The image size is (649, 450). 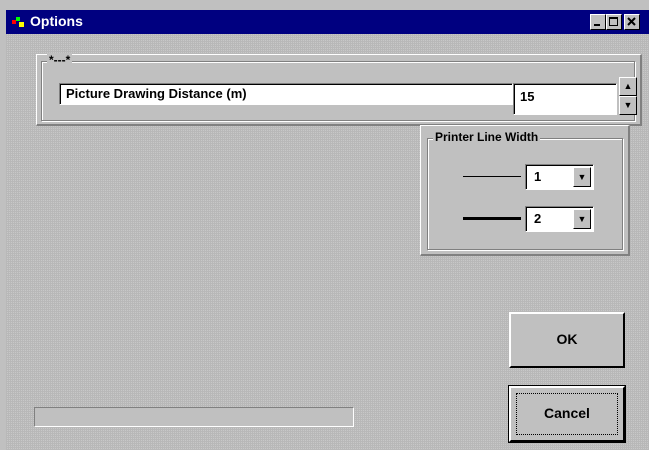 I want to click on close-icon, so click(x=631, y=21).